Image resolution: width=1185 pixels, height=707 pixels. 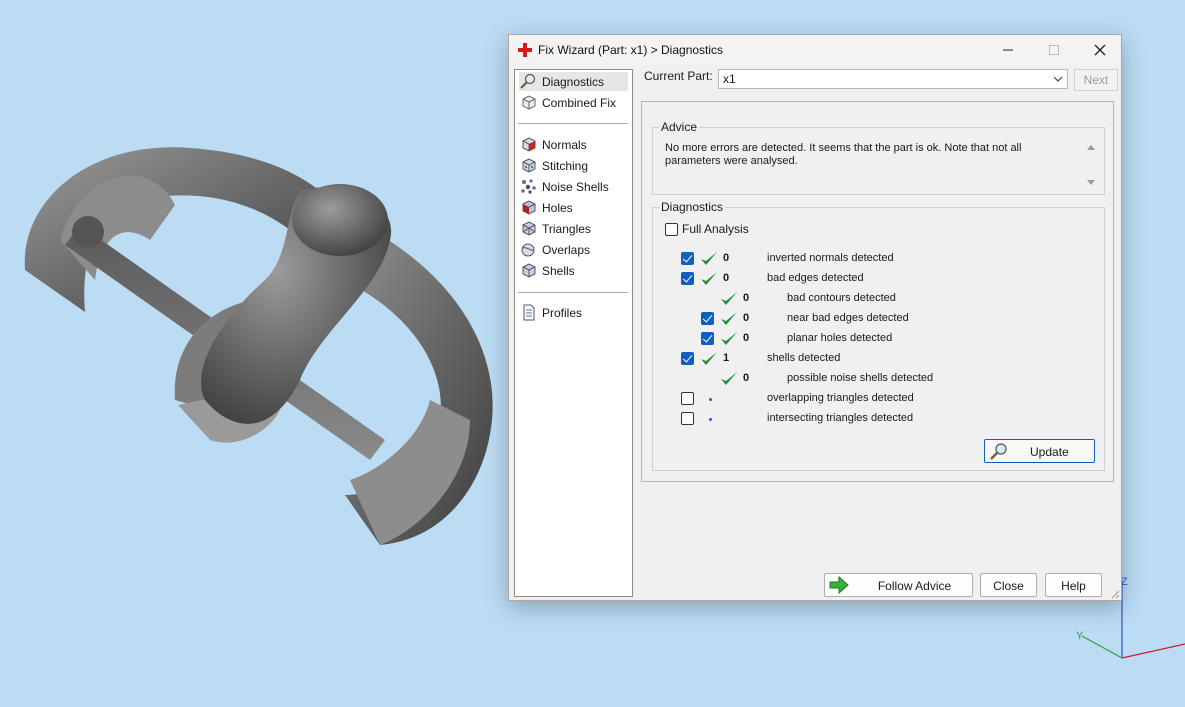 What do you see at coordinates (1124, 582) in the screenshot?
I see `z-axis-label: Z` at bounding box center [1124, 582].